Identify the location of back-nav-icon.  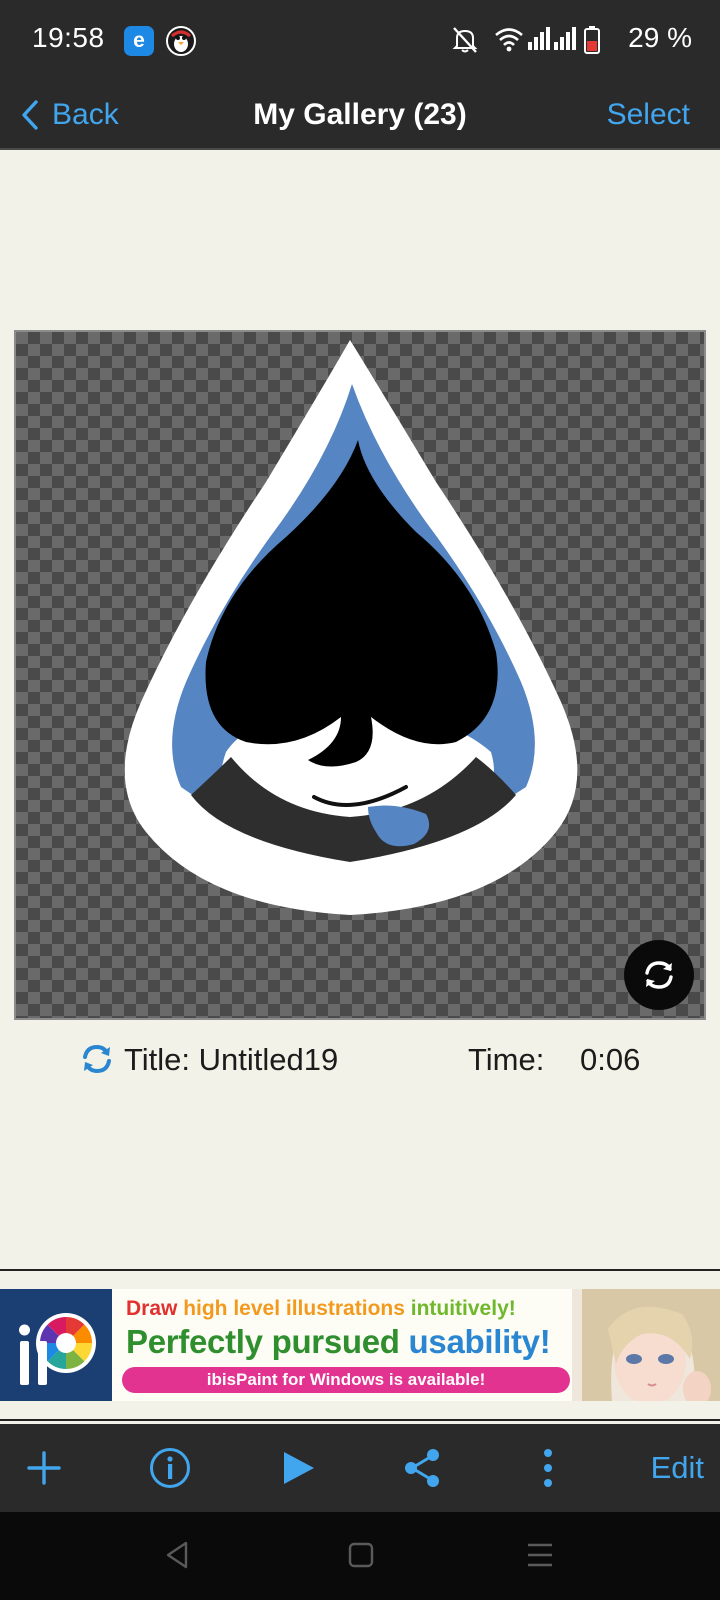
(177, 1555).